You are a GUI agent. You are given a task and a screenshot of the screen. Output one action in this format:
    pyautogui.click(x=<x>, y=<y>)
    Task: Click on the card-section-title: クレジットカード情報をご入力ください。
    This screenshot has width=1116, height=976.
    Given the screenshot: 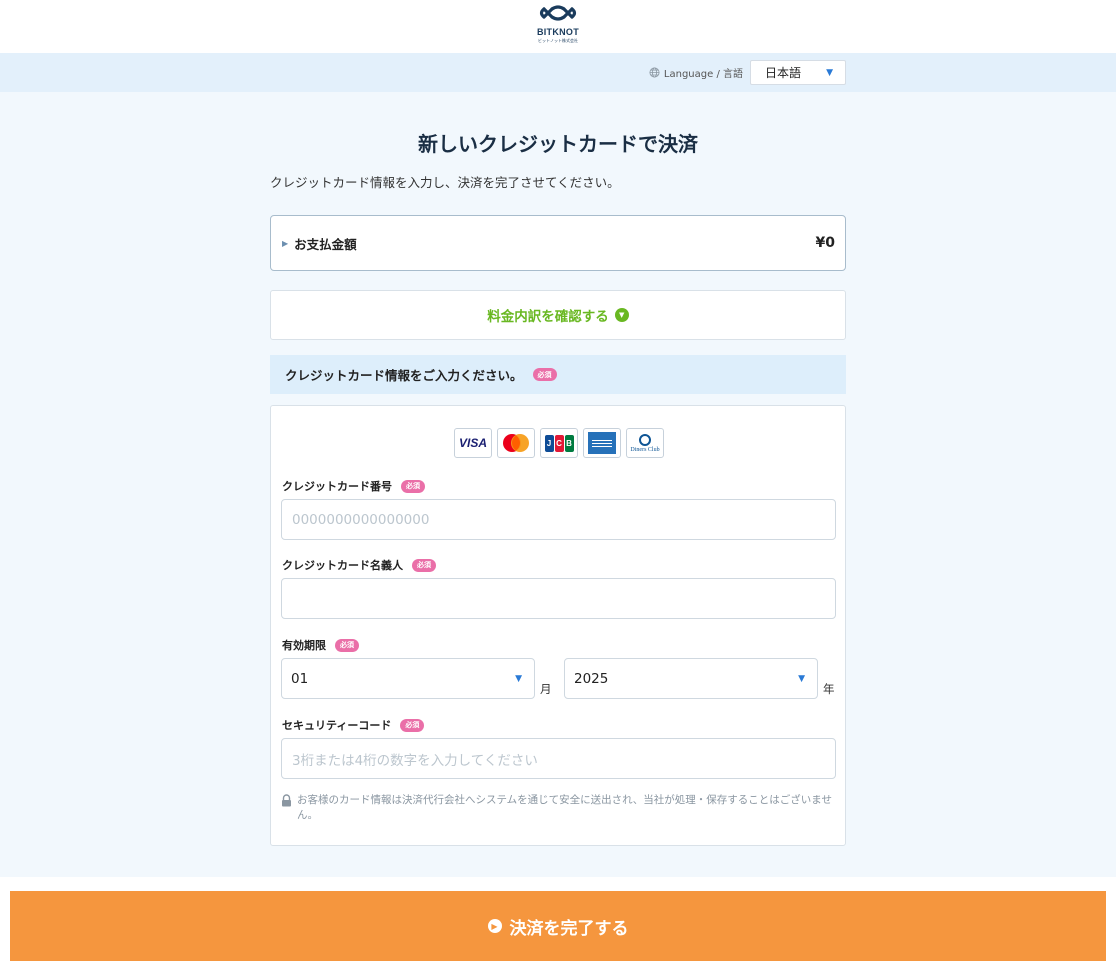 What is the action you would take?
    pyautogui.click(x=404, y=375)
    